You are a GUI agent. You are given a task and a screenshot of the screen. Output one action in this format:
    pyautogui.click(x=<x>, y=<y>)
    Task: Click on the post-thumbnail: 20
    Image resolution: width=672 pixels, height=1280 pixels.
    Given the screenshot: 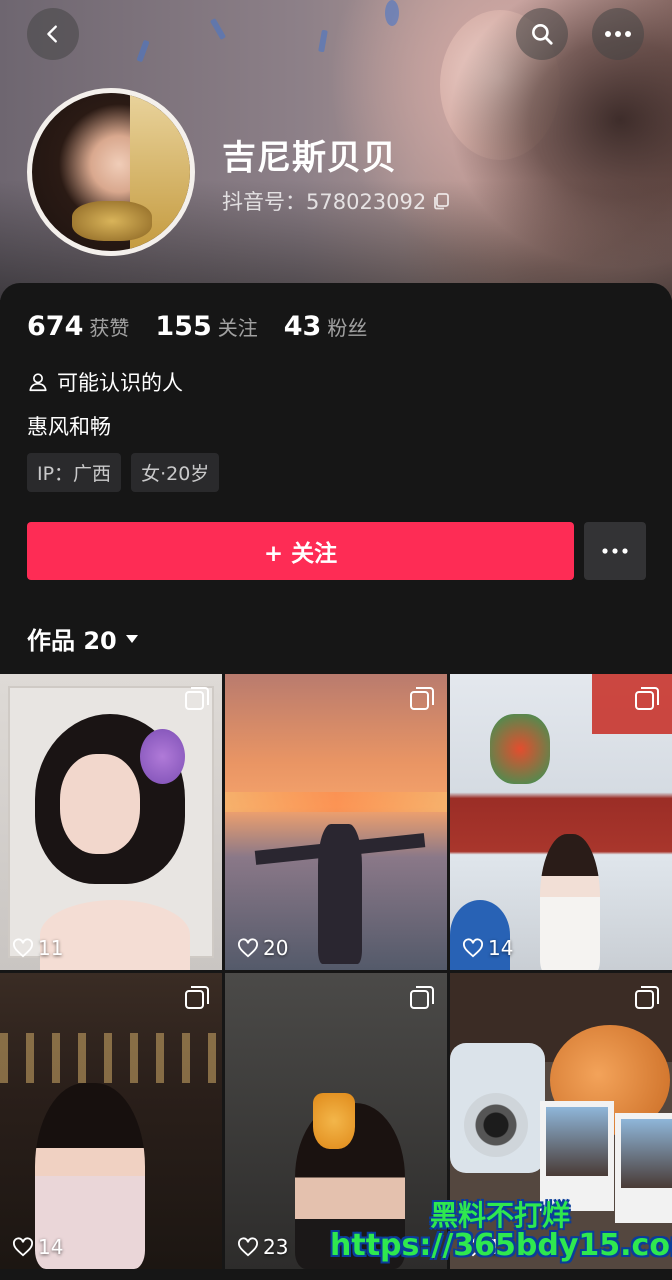 What is the action you would take?
    pyautogui.click(x=336, y=822)
    